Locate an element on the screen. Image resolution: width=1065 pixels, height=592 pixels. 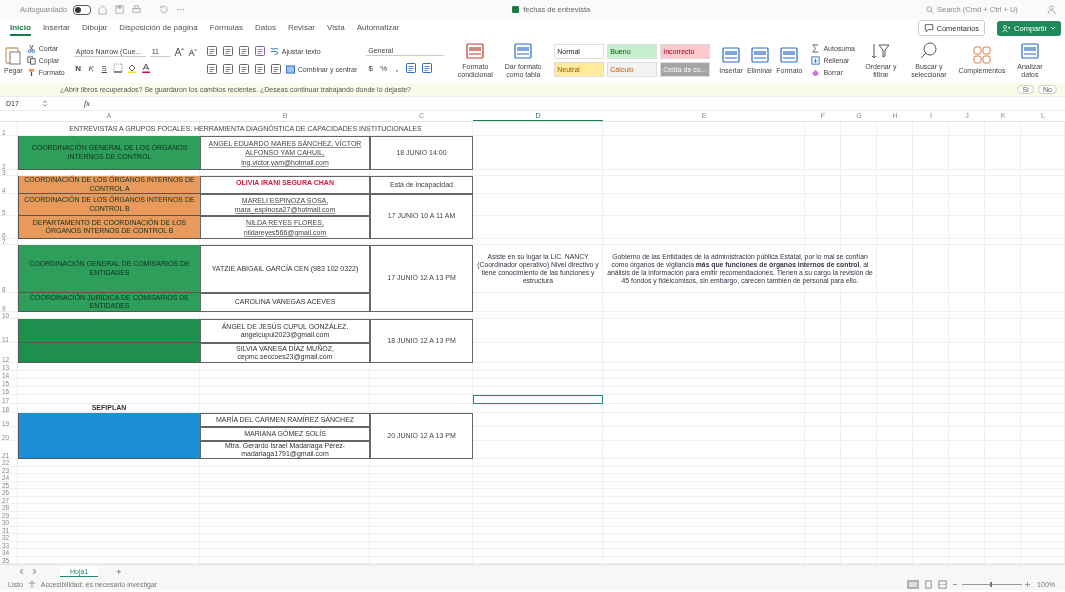
fill-down-icon is located at coordinates (816, 60).